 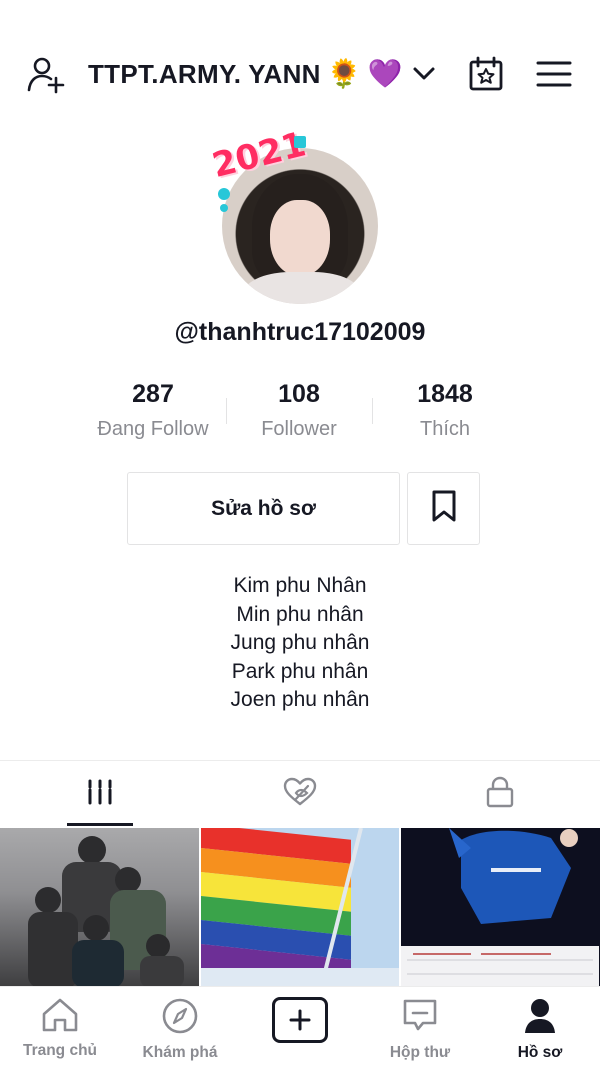 I want to click on nav-profile: Hồ sơ, so click(x=540, y=1027).